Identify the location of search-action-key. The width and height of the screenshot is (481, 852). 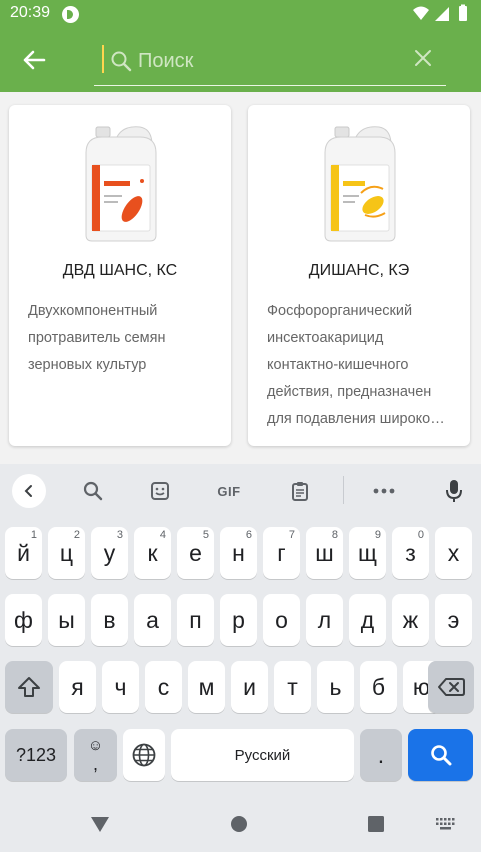
(440, 755).